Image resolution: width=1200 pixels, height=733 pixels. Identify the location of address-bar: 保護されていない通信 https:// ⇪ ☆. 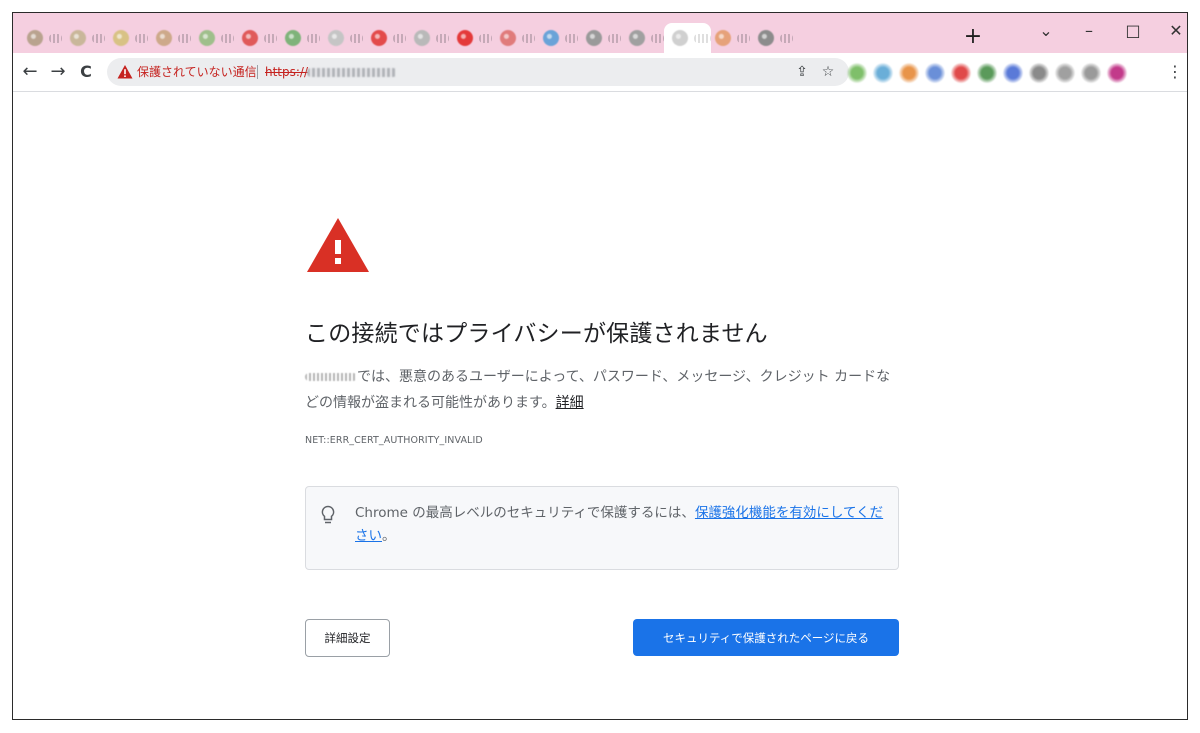
(478, 72).